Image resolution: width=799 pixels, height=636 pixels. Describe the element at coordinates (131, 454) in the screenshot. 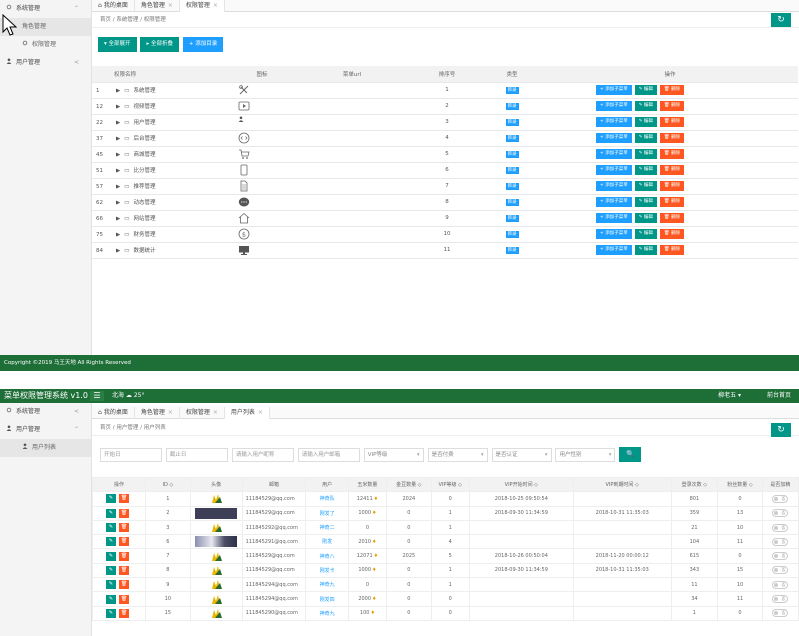

I see `start-date-input: 开始日` at that location.